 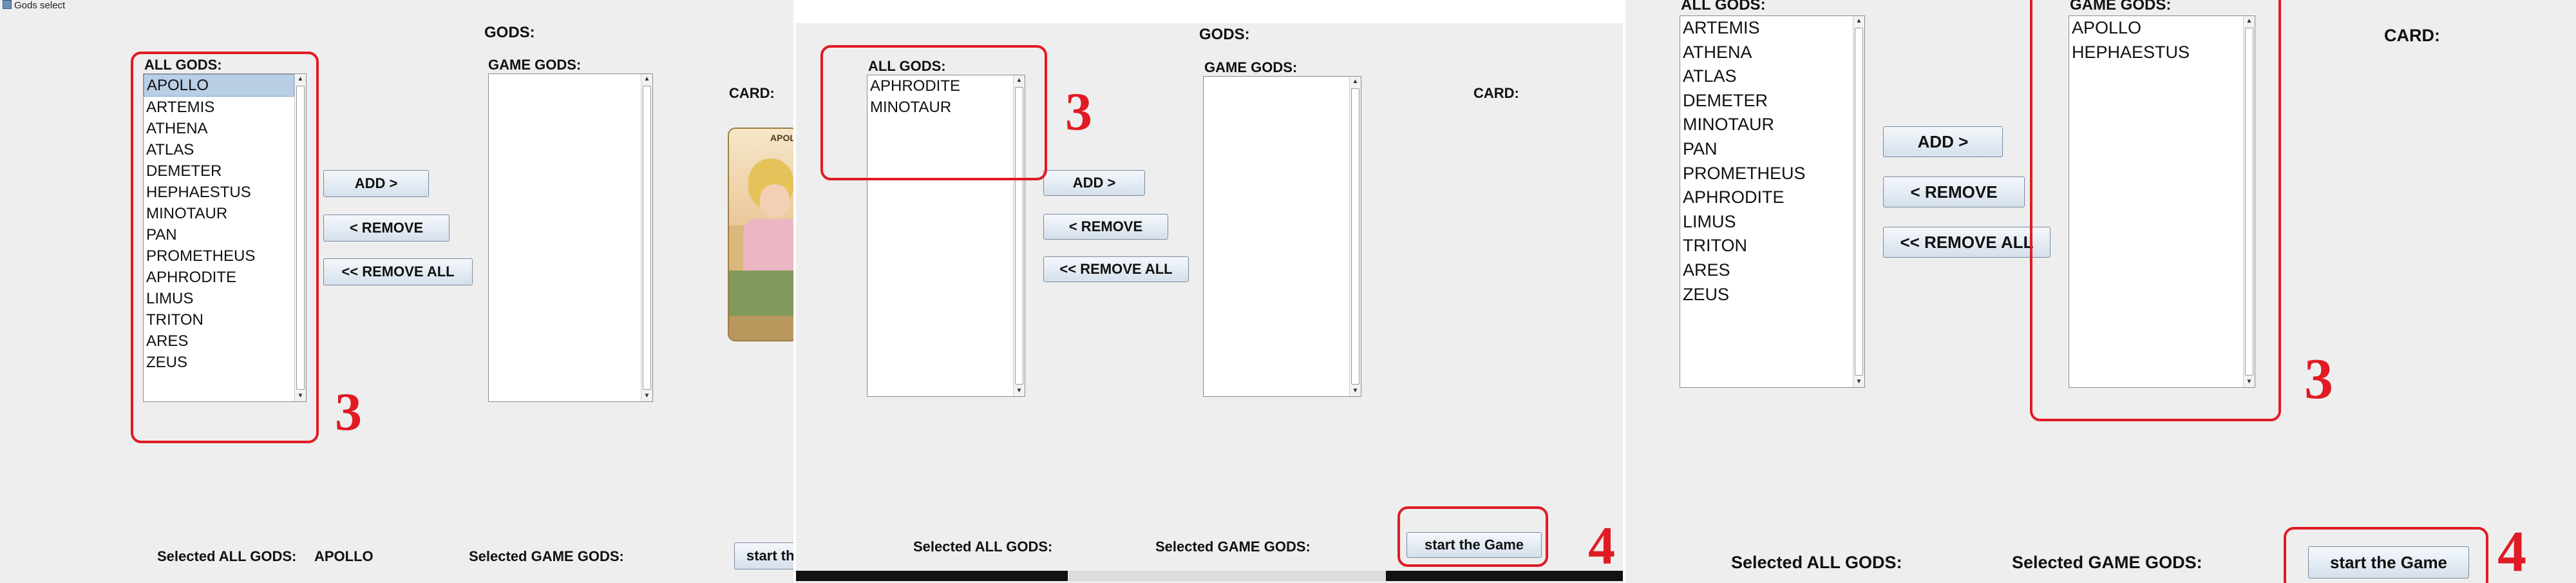 I want to click on card-figure-face, so click(x=775, y=201).